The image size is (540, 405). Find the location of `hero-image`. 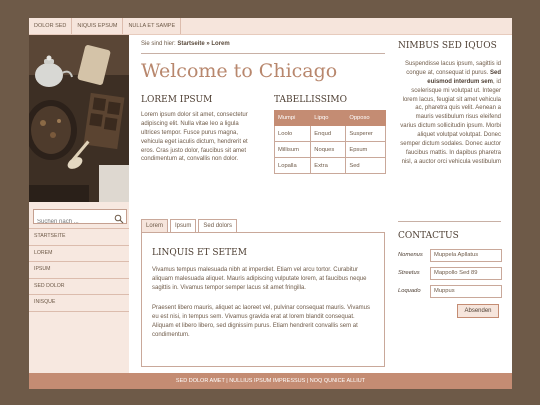

hero-image is located at coordinates (79, 118).